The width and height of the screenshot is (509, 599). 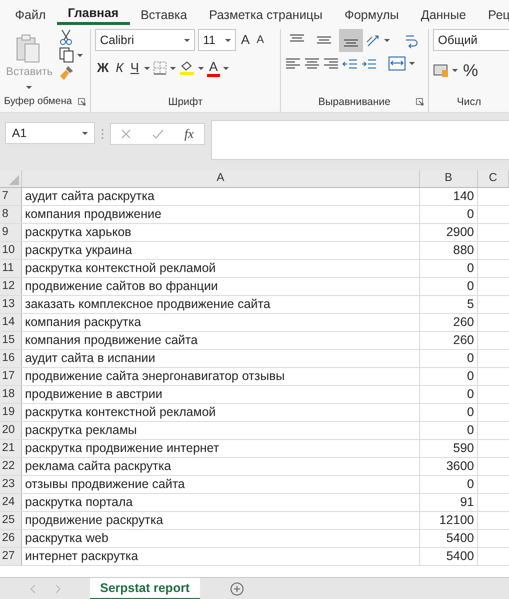 What do you see at coordinates (11, 268) in the screenshot?
I see `row-header: 11` at bounding box center [11, 268].